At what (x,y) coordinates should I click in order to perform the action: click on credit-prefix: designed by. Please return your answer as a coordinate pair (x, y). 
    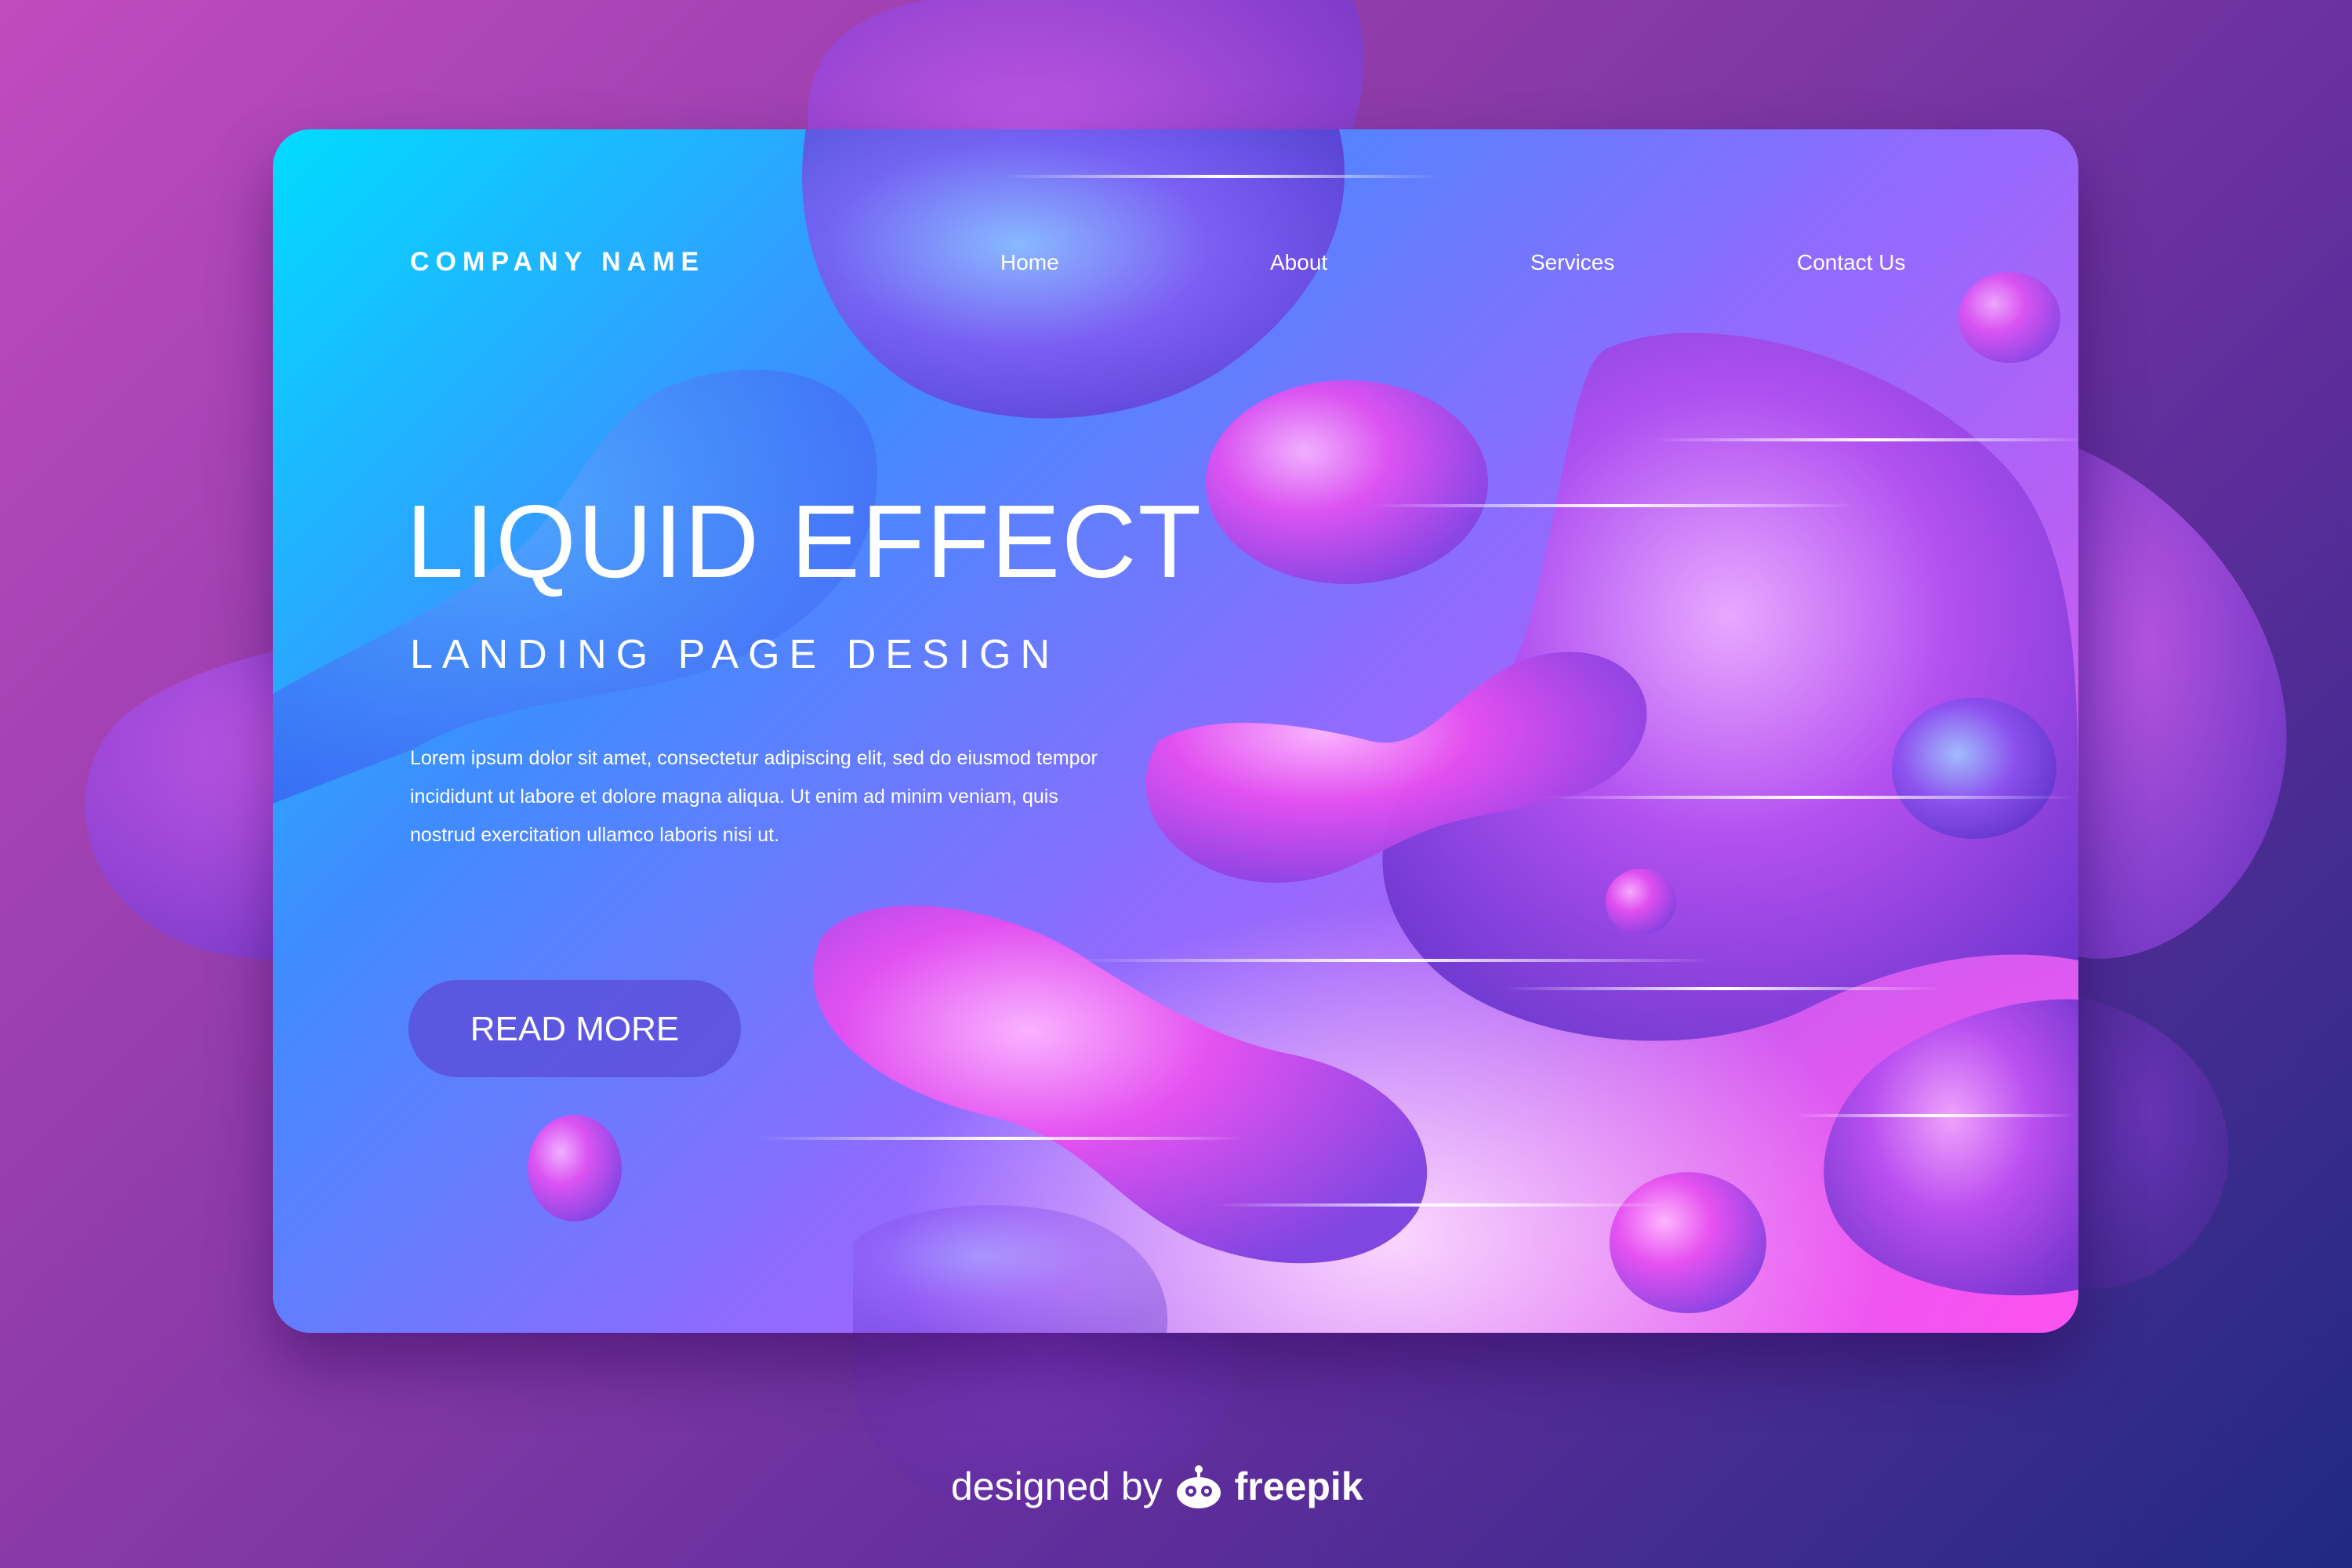
    Looking at the image, I should click on (1057, 1486).